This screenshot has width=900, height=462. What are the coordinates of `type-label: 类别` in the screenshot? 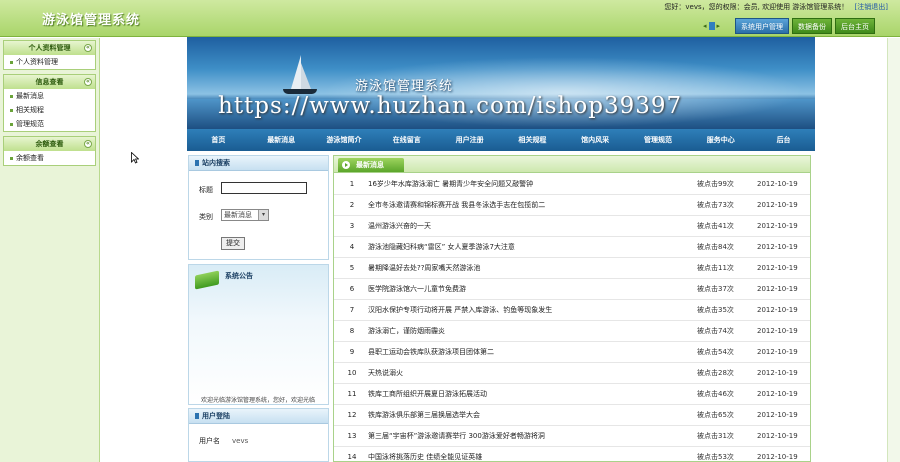 It's located at (206, 217).